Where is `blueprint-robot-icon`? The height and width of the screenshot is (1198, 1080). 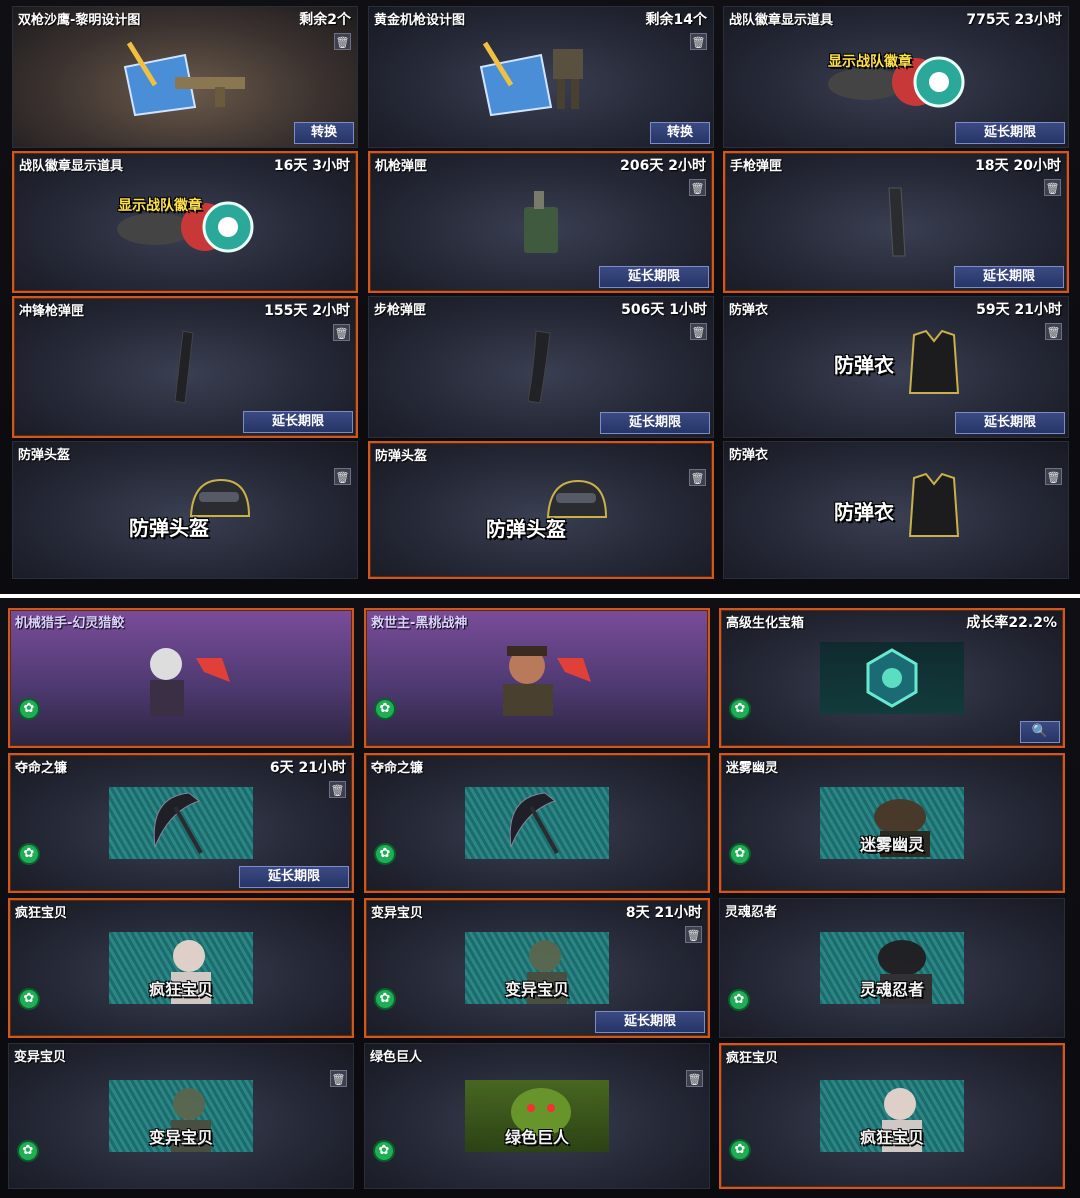 blueprint-robot-icon is located at coordinates (531, 79).